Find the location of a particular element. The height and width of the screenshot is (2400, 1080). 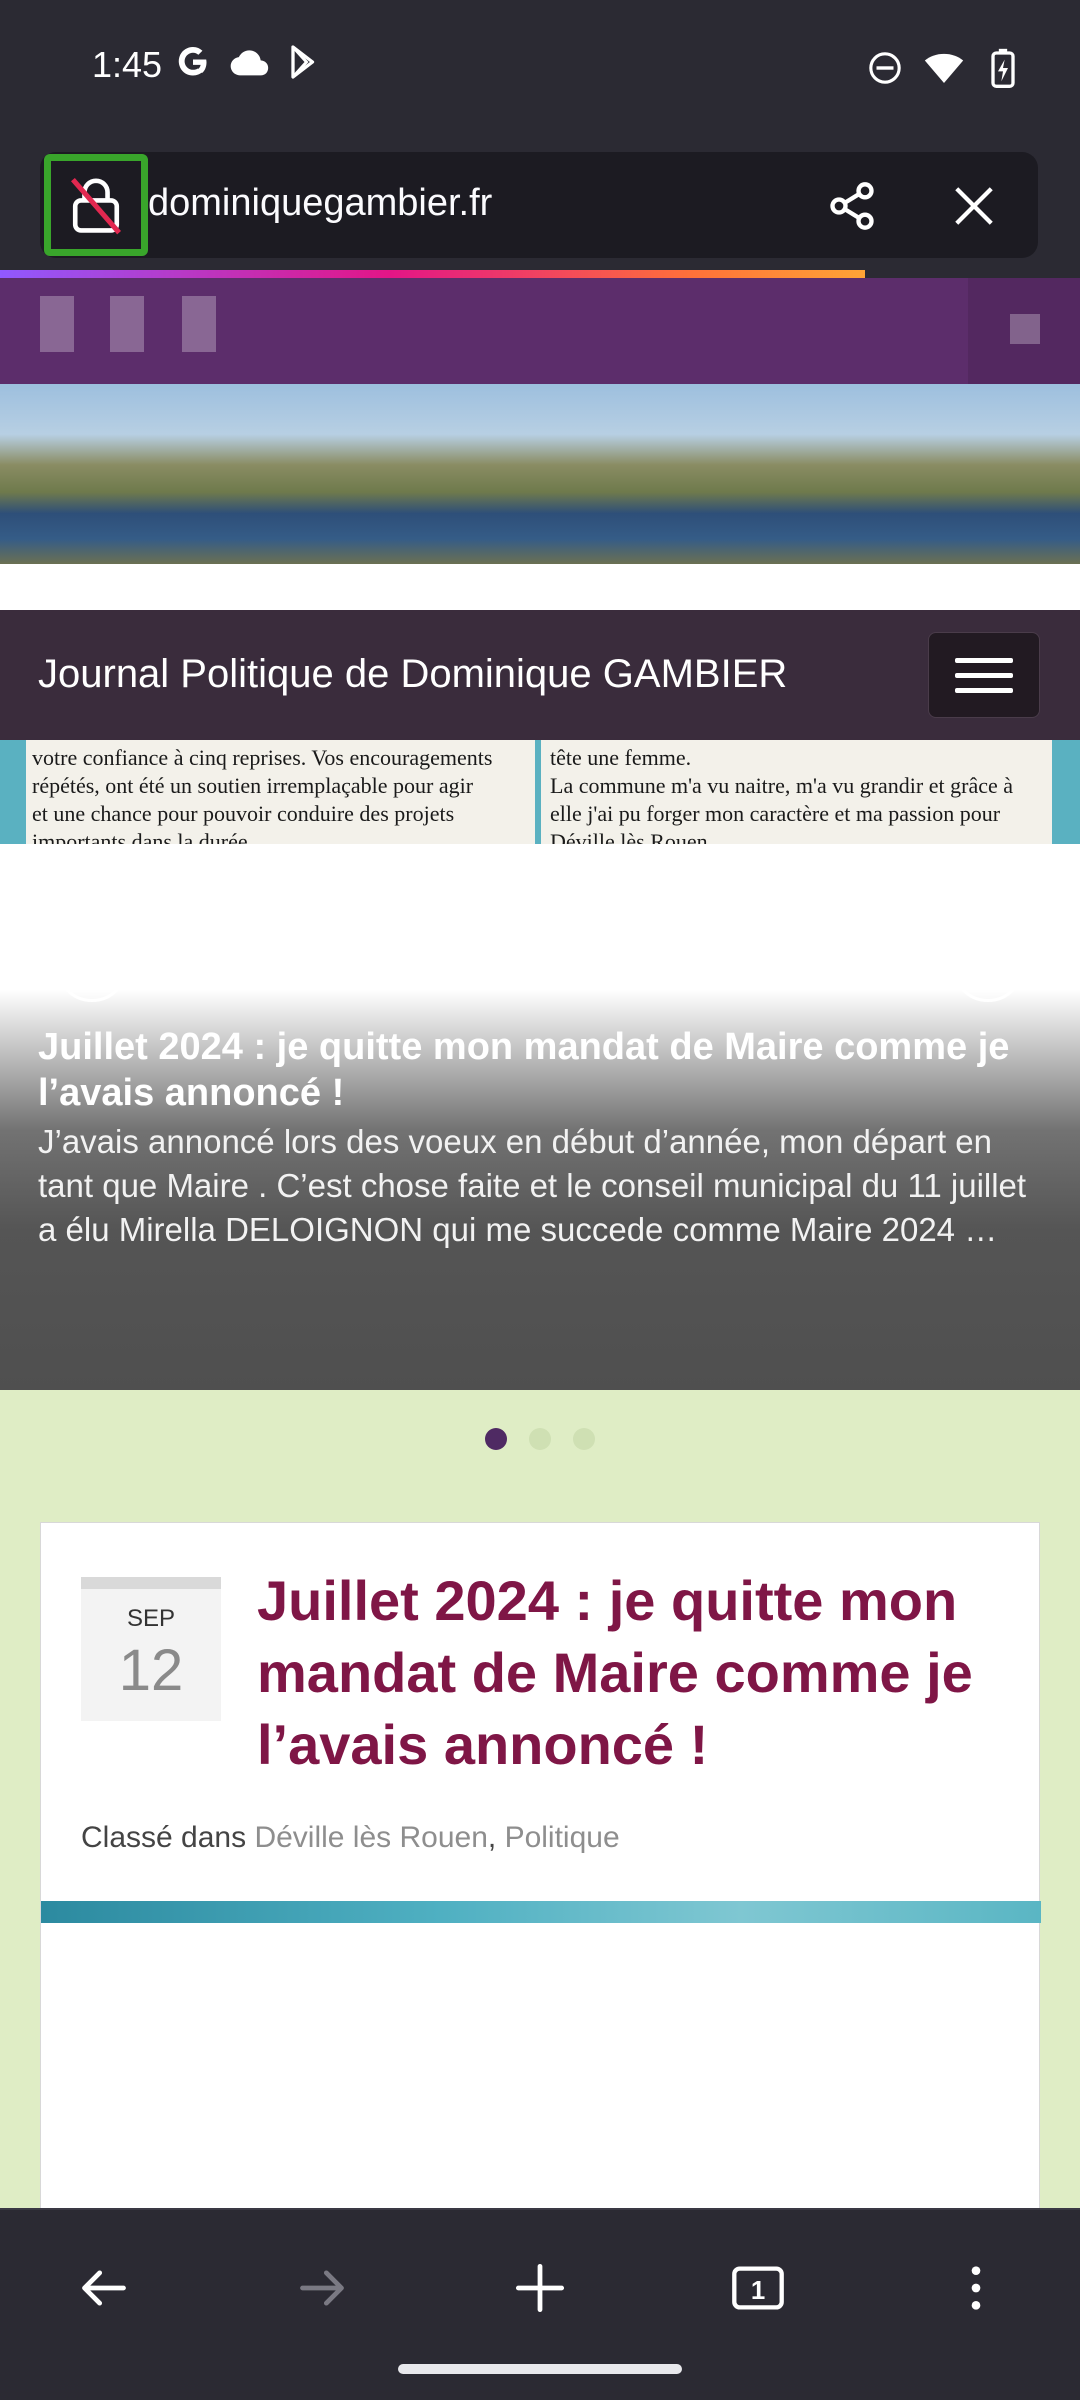

header-landscape-image is located at coordinates (540, 474).